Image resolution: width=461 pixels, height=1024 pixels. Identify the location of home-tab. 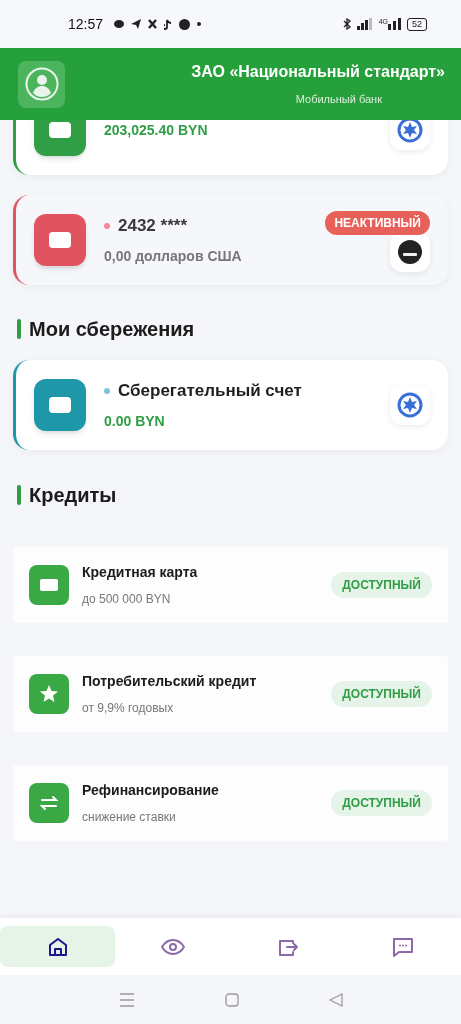
(58, 946).